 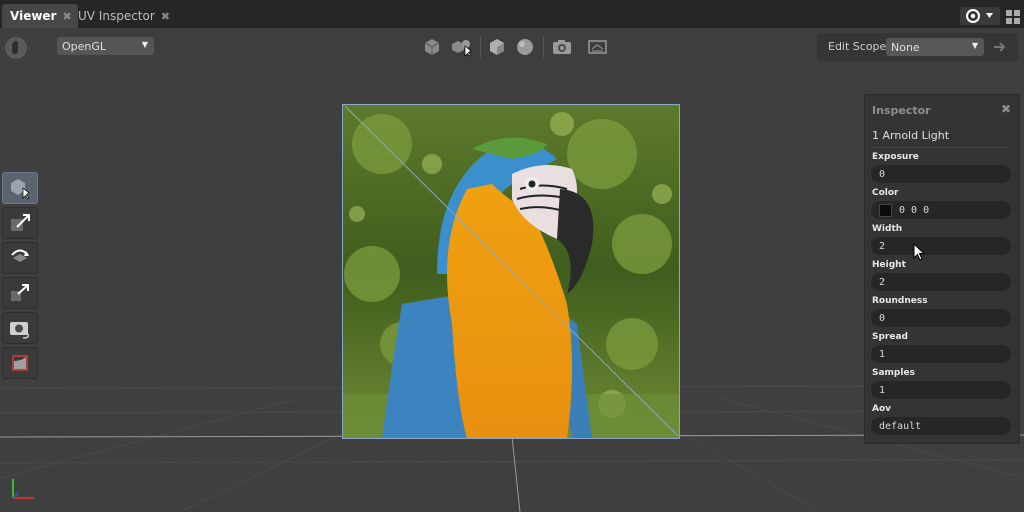 I want to click on camera-tool-button, so click(x=20, y=328).